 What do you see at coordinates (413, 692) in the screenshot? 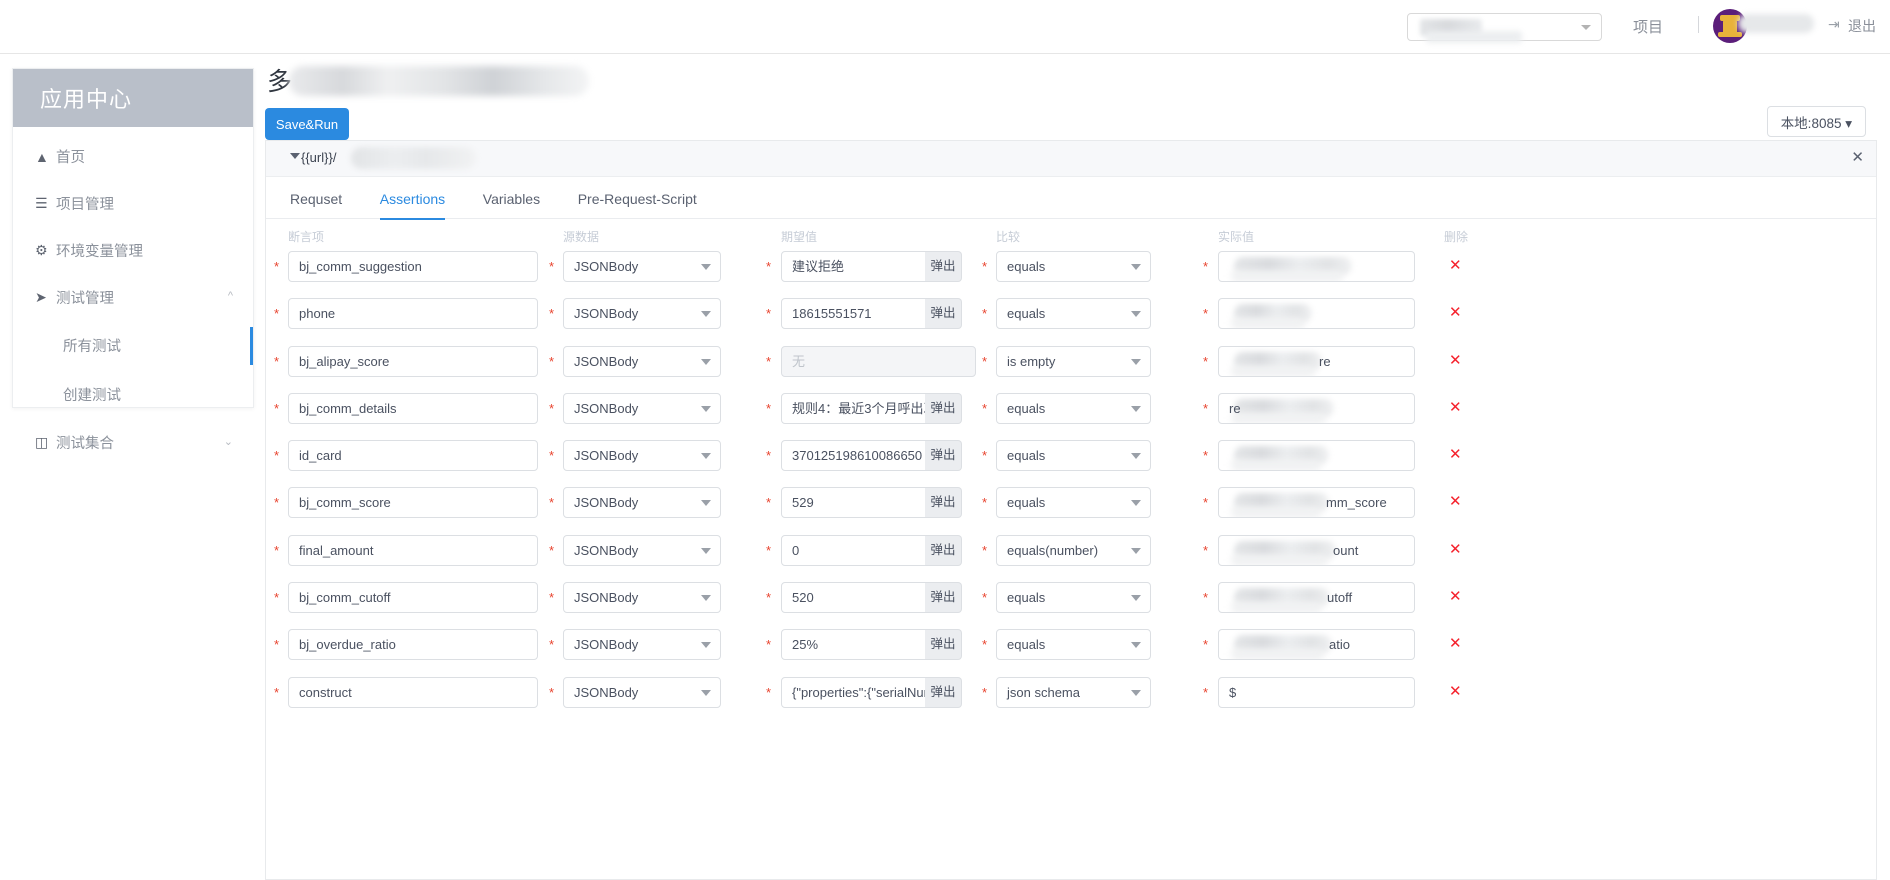
I see `assertion-key-input: construct` at bounding box center [413, 692].